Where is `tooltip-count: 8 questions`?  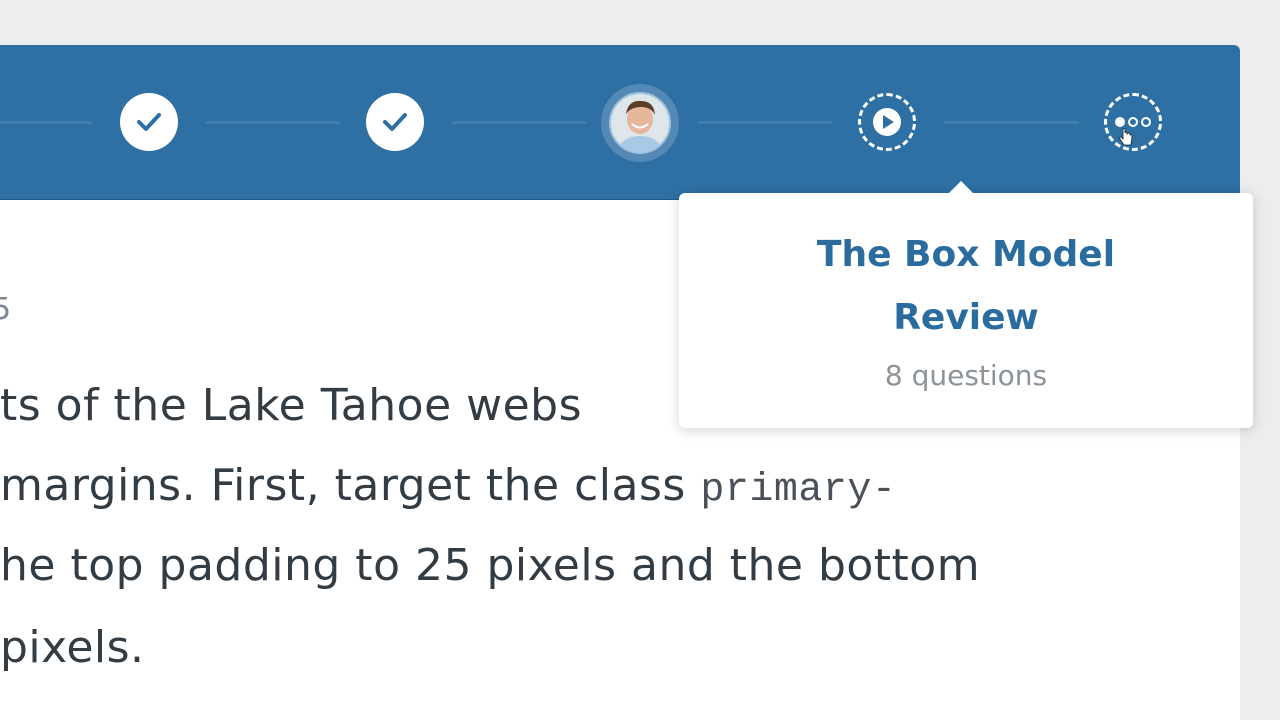 tooltip-count: 8 questions is located at coordinates (966, 375).